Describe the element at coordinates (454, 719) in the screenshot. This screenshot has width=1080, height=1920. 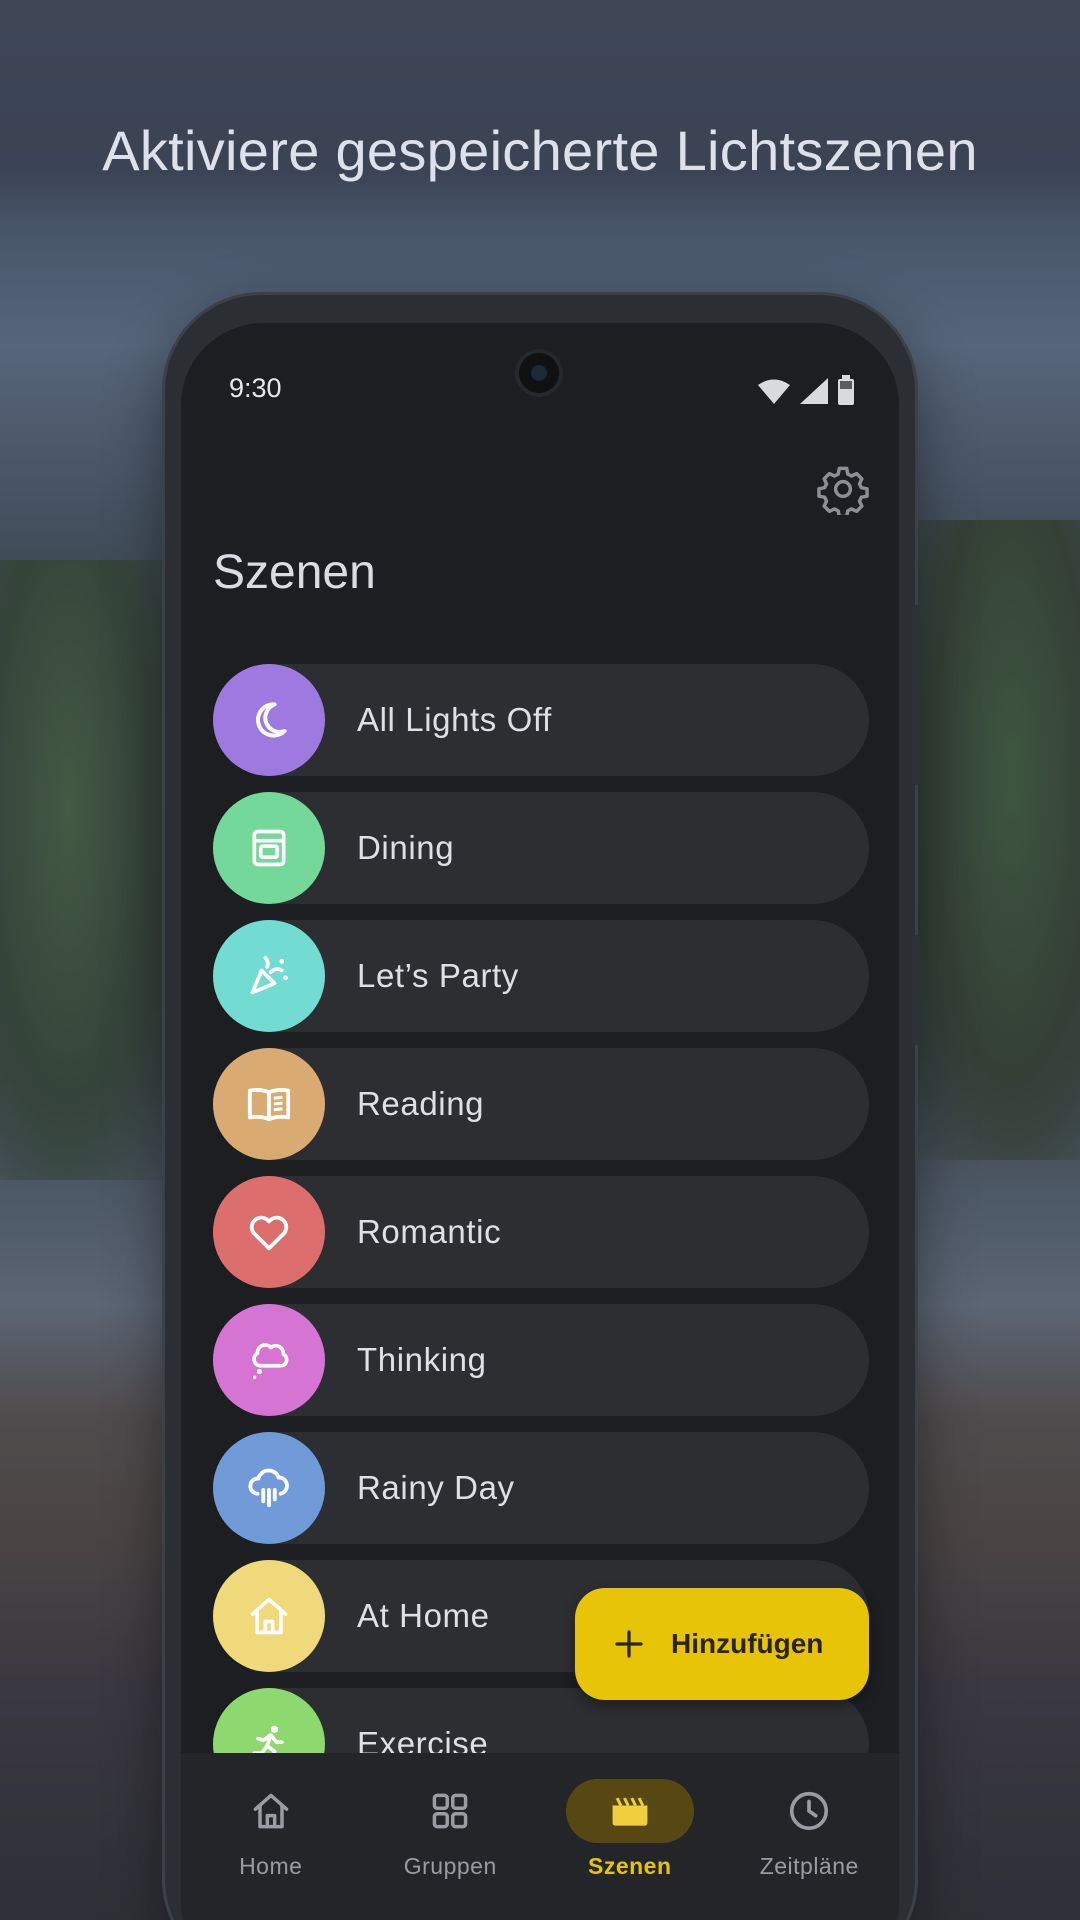
I see `scene-label: All Lights Off` at that location.